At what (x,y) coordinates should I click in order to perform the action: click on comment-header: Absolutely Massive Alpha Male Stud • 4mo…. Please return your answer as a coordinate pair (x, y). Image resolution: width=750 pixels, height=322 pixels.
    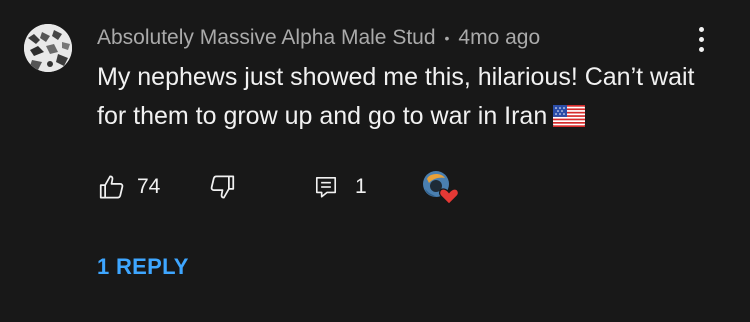
    Looking at the image, I should click on (318, 38).